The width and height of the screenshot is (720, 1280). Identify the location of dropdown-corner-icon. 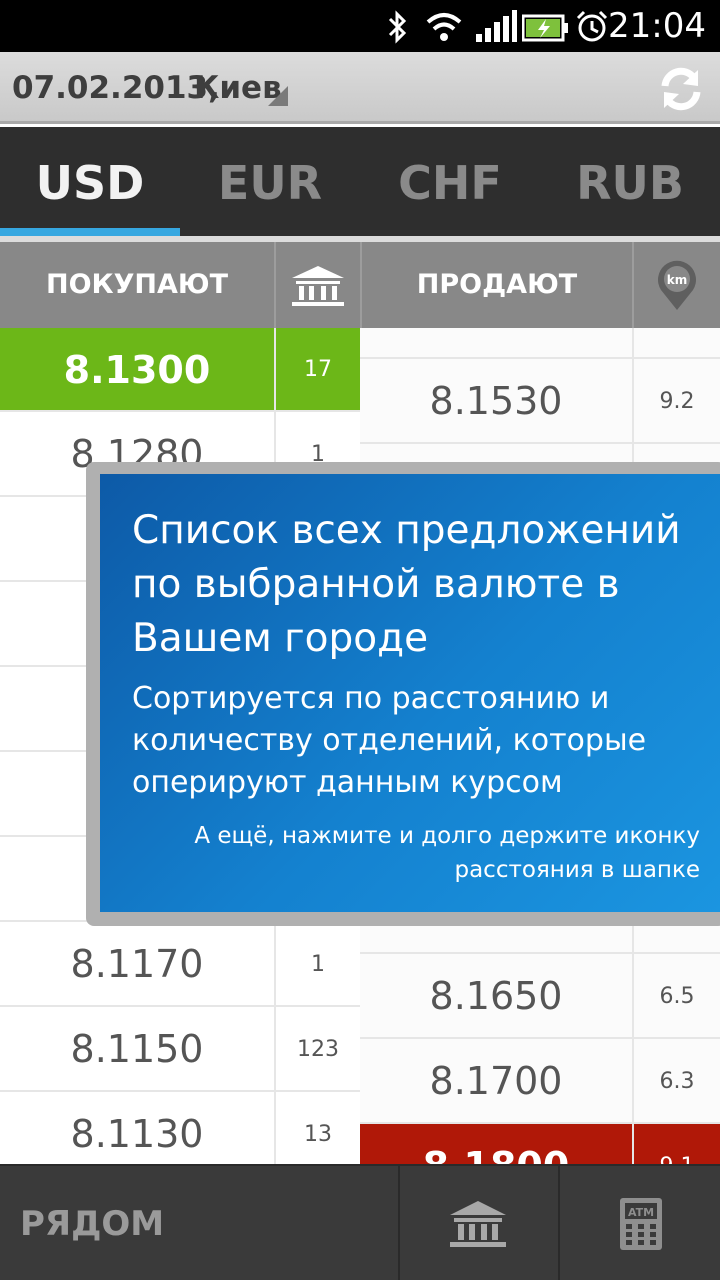
(278, 96).